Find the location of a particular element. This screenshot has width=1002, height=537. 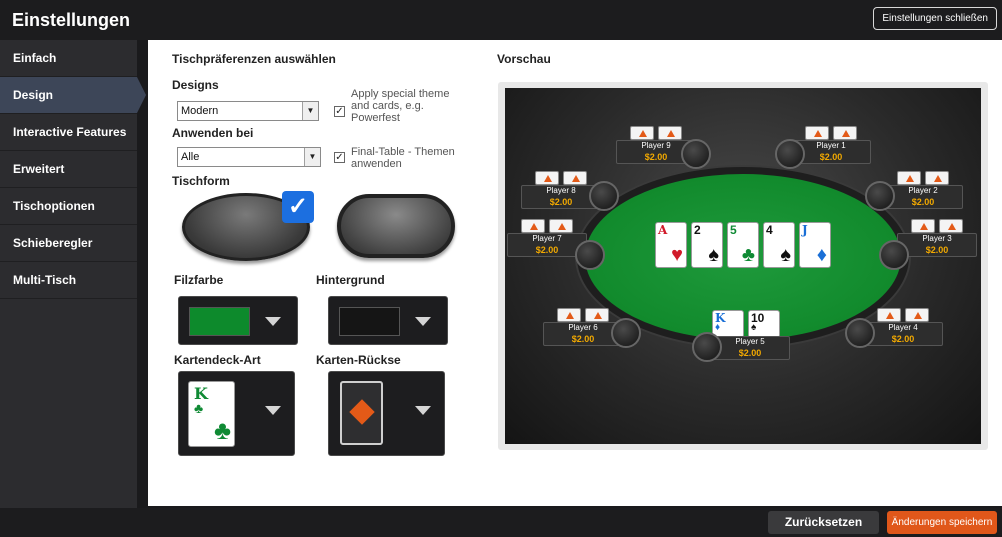

sidebar-item-erweitert: Erweitert is located at coordinates (68, 169).